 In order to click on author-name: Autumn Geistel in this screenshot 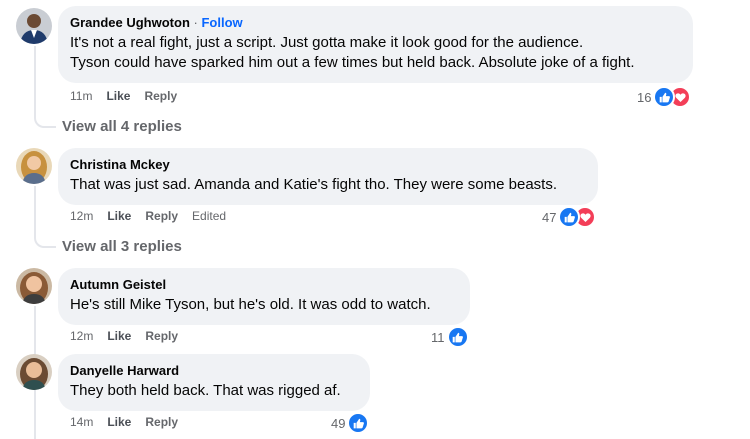, I will do `click(118, 284)`.